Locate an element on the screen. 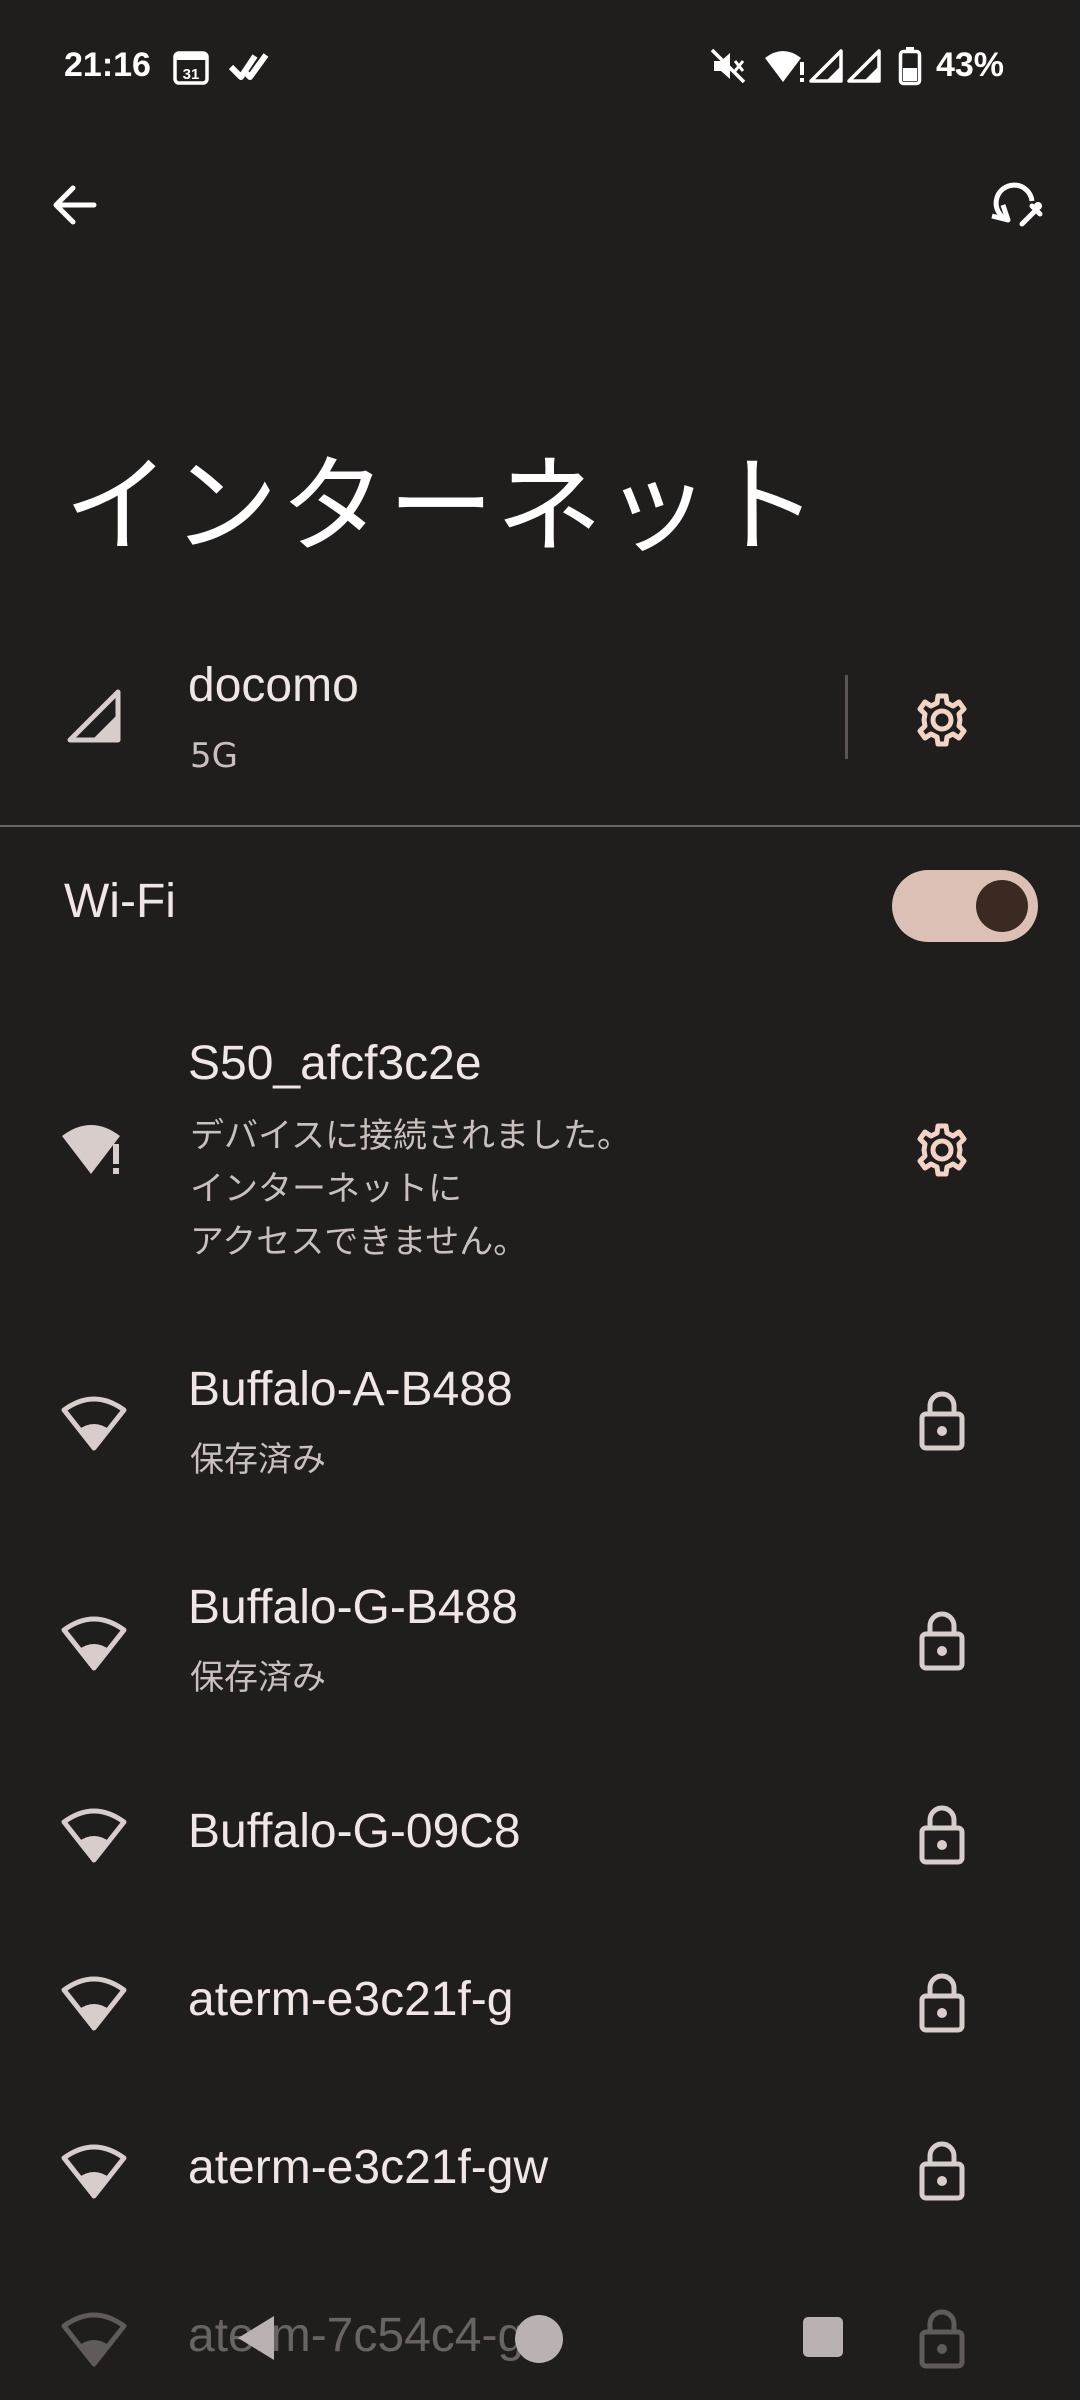  mobile-network-row: docomo 5G is located at coordinates (420, 715).